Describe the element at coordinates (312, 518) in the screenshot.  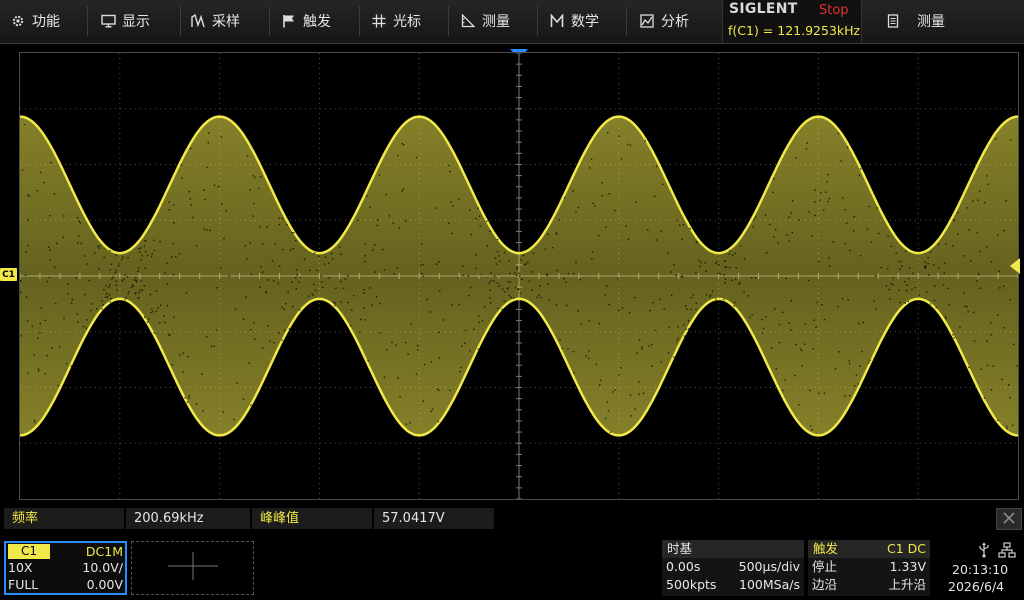
I see `measurement-2-label-cell: 峰峰值` at that location.